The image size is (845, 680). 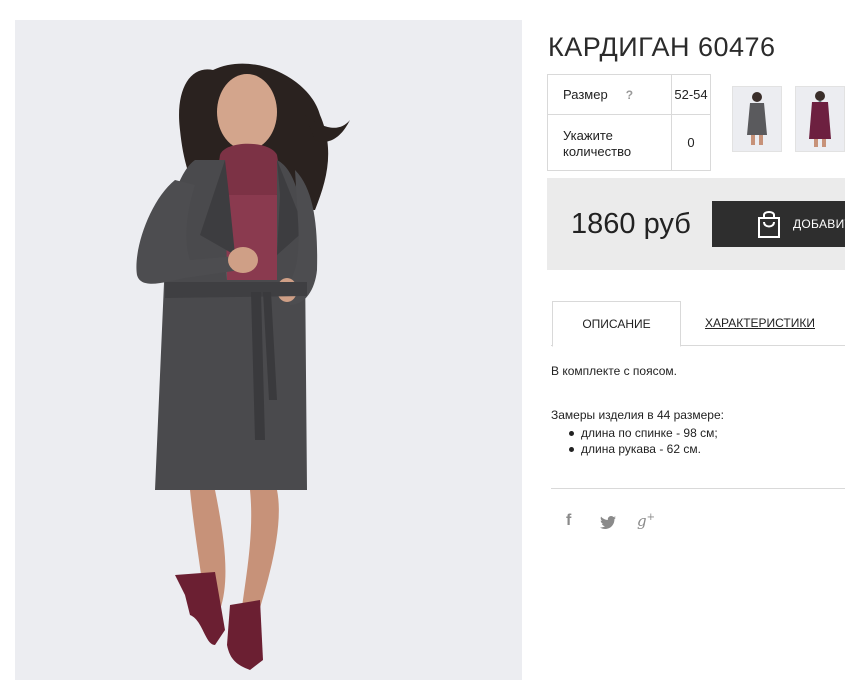 What do you see at coordinates (691, 94) in the screenshot?
I see `size-select: 52-54` at bounding box center [691, 94].